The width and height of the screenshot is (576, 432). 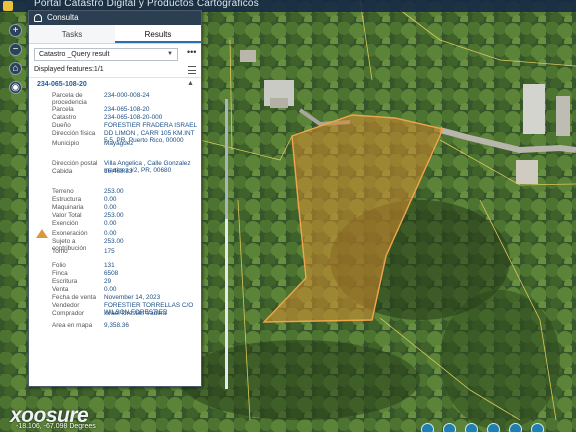 I want to click on info-icon, so click(x=537, y=427).